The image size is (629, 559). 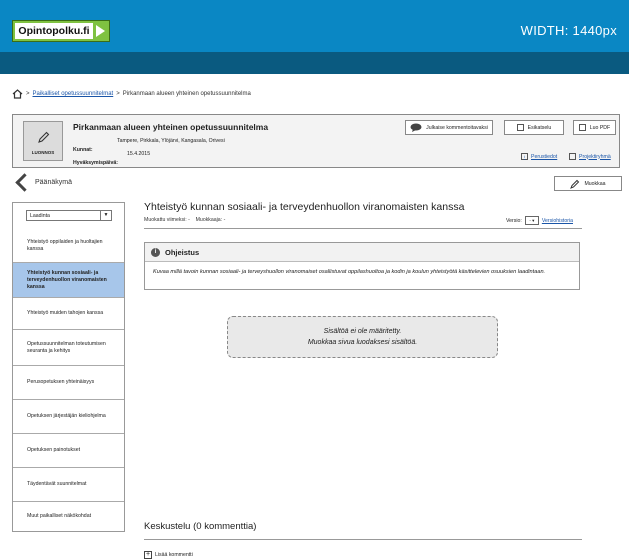 I want to click on version-history-link: Versiohistoria, so click(x=557, y=221).